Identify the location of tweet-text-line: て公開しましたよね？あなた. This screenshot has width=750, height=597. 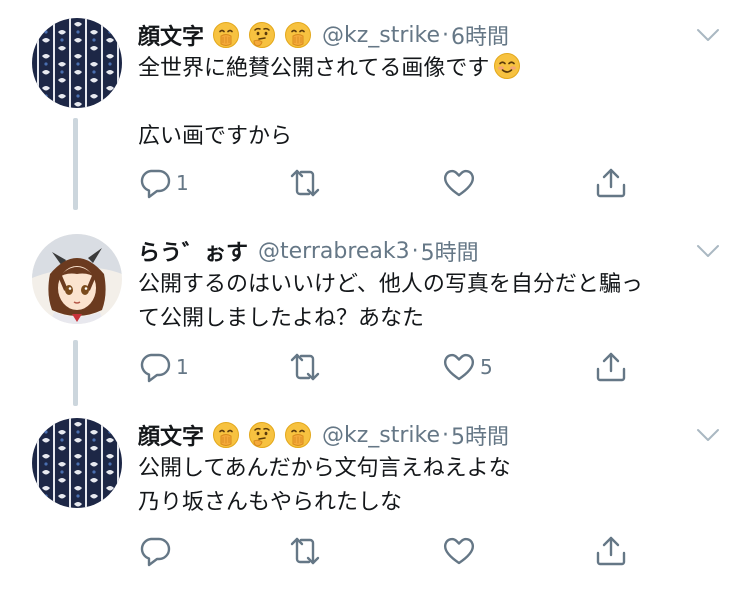
(281, 318).